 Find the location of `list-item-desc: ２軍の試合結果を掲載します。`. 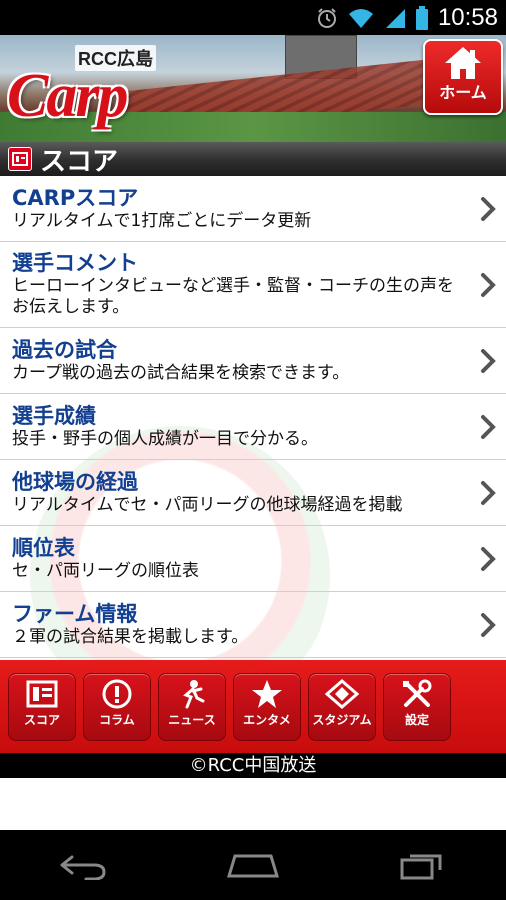

list-item-desc: ２軍の試合結果を掲載します。 is located at coordinates (130, 636).